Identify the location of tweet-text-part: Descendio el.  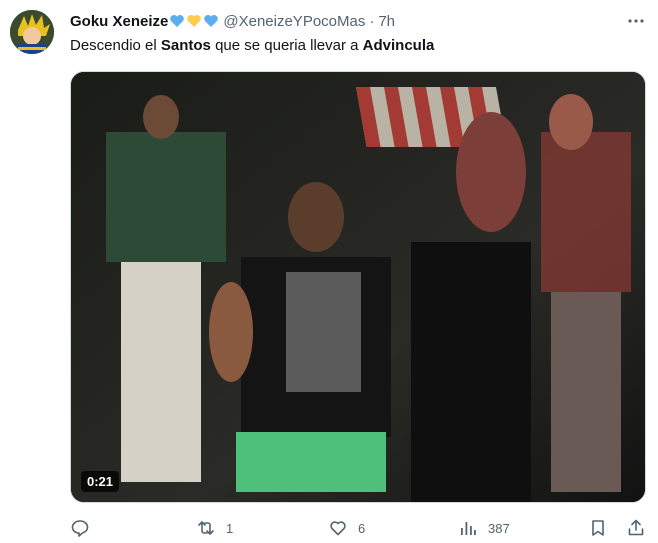
(115, 45).